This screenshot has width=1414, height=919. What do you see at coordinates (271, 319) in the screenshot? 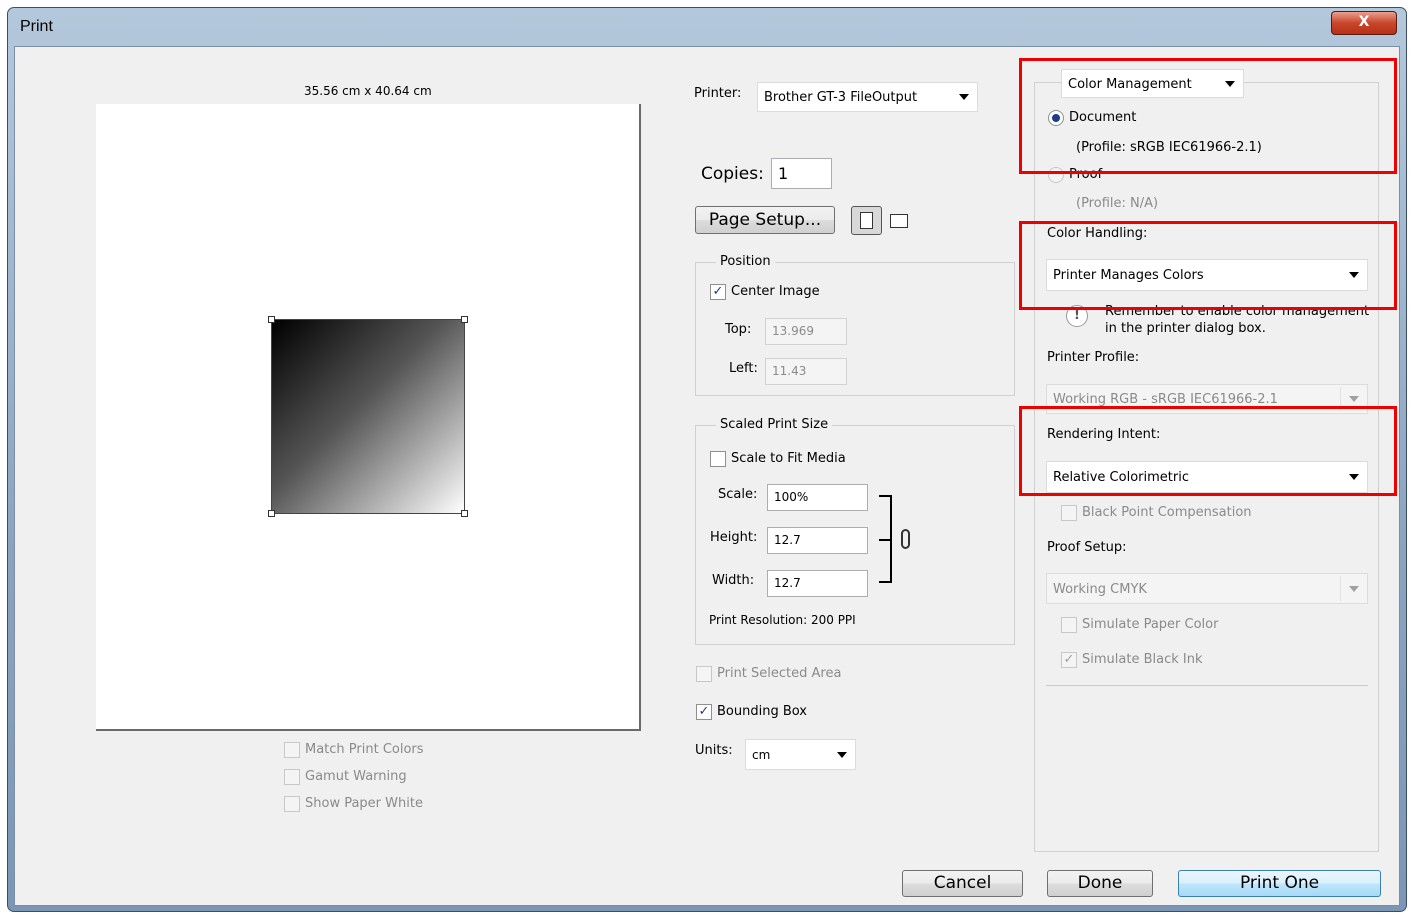
I see `resize-handle-top-left` at bounding box center [271, 319].